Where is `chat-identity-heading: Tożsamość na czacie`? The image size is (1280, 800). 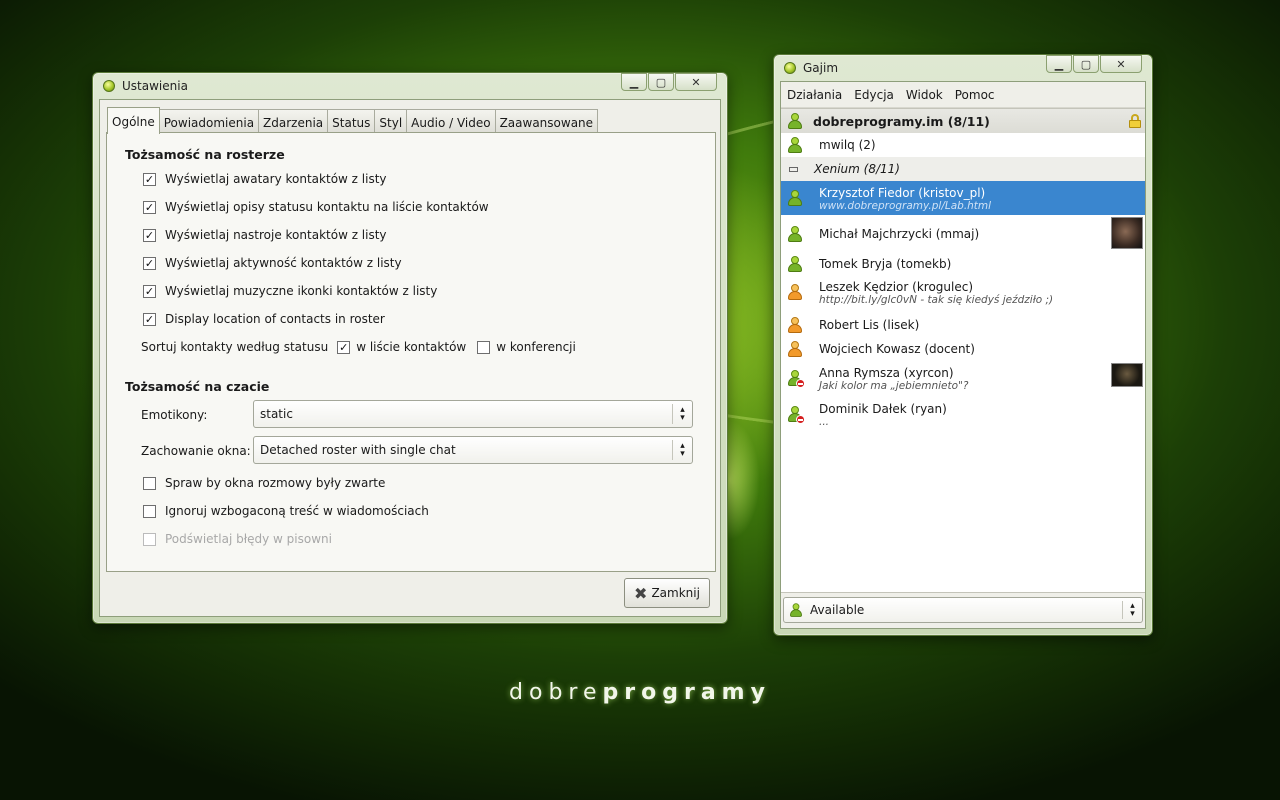 chat-identity-heading: Tożsamość na czacie is located at coordinates (197, 386).